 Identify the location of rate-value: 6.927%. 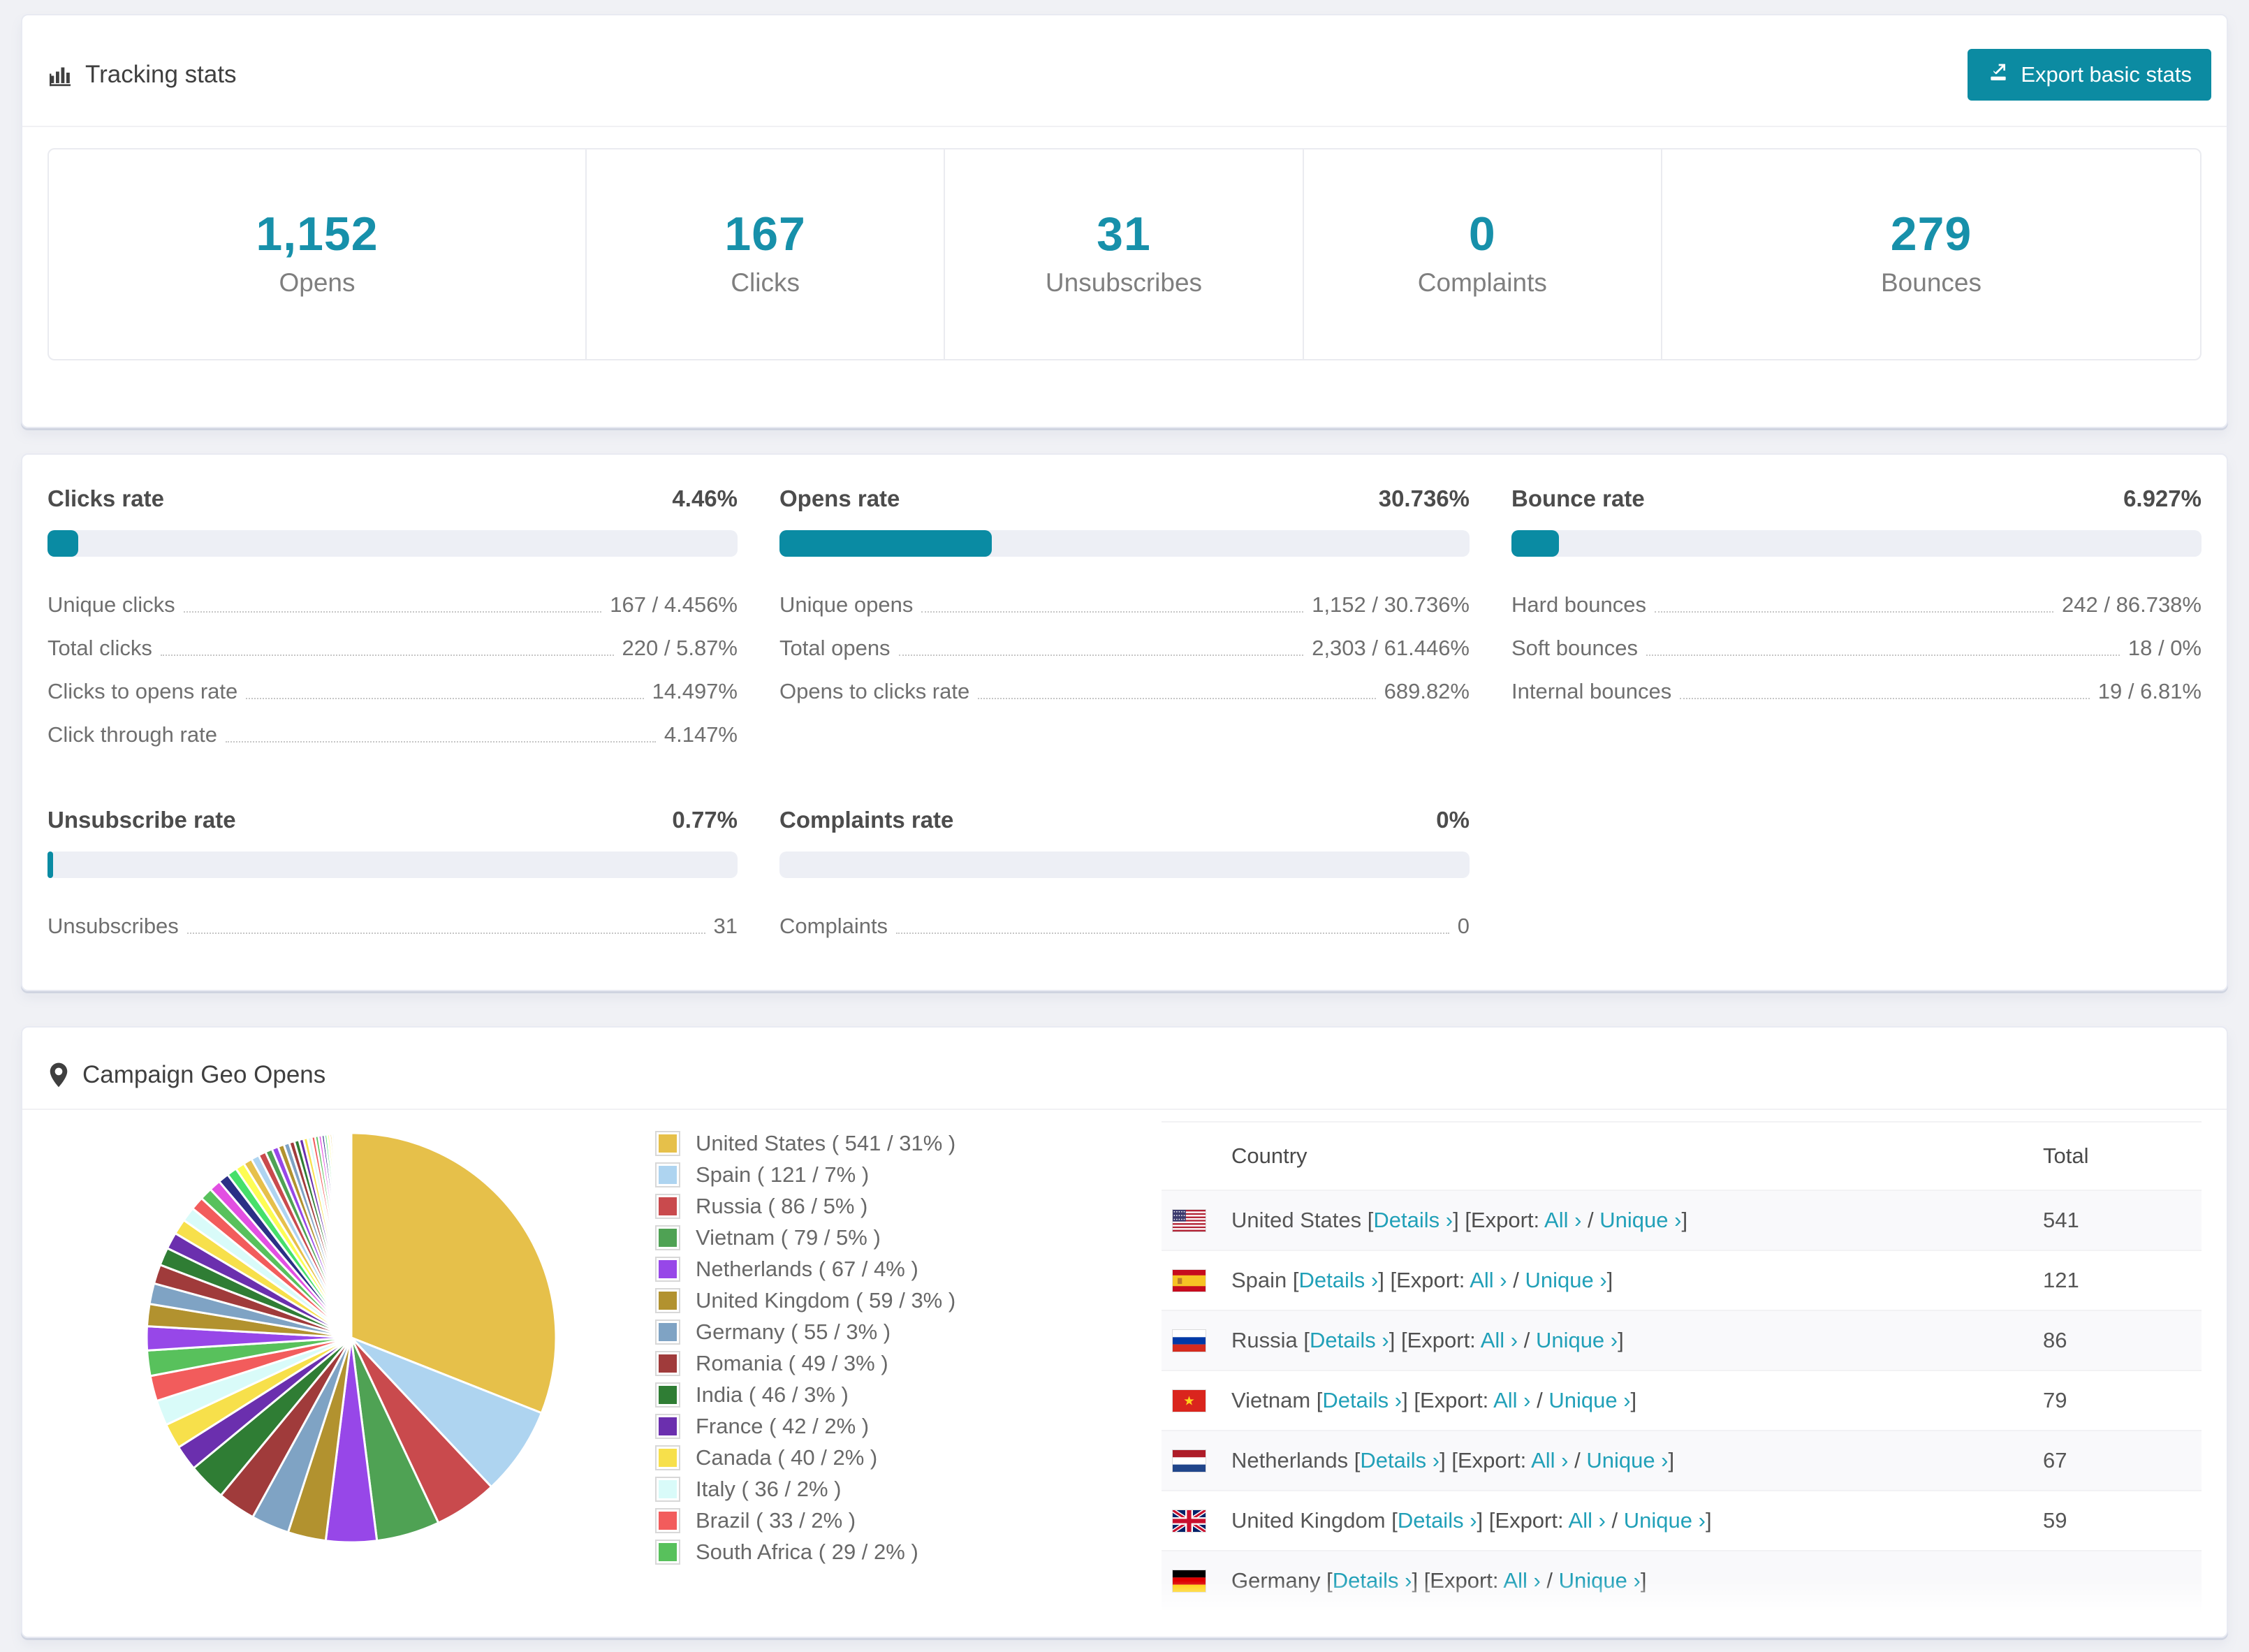
(2162, 498).